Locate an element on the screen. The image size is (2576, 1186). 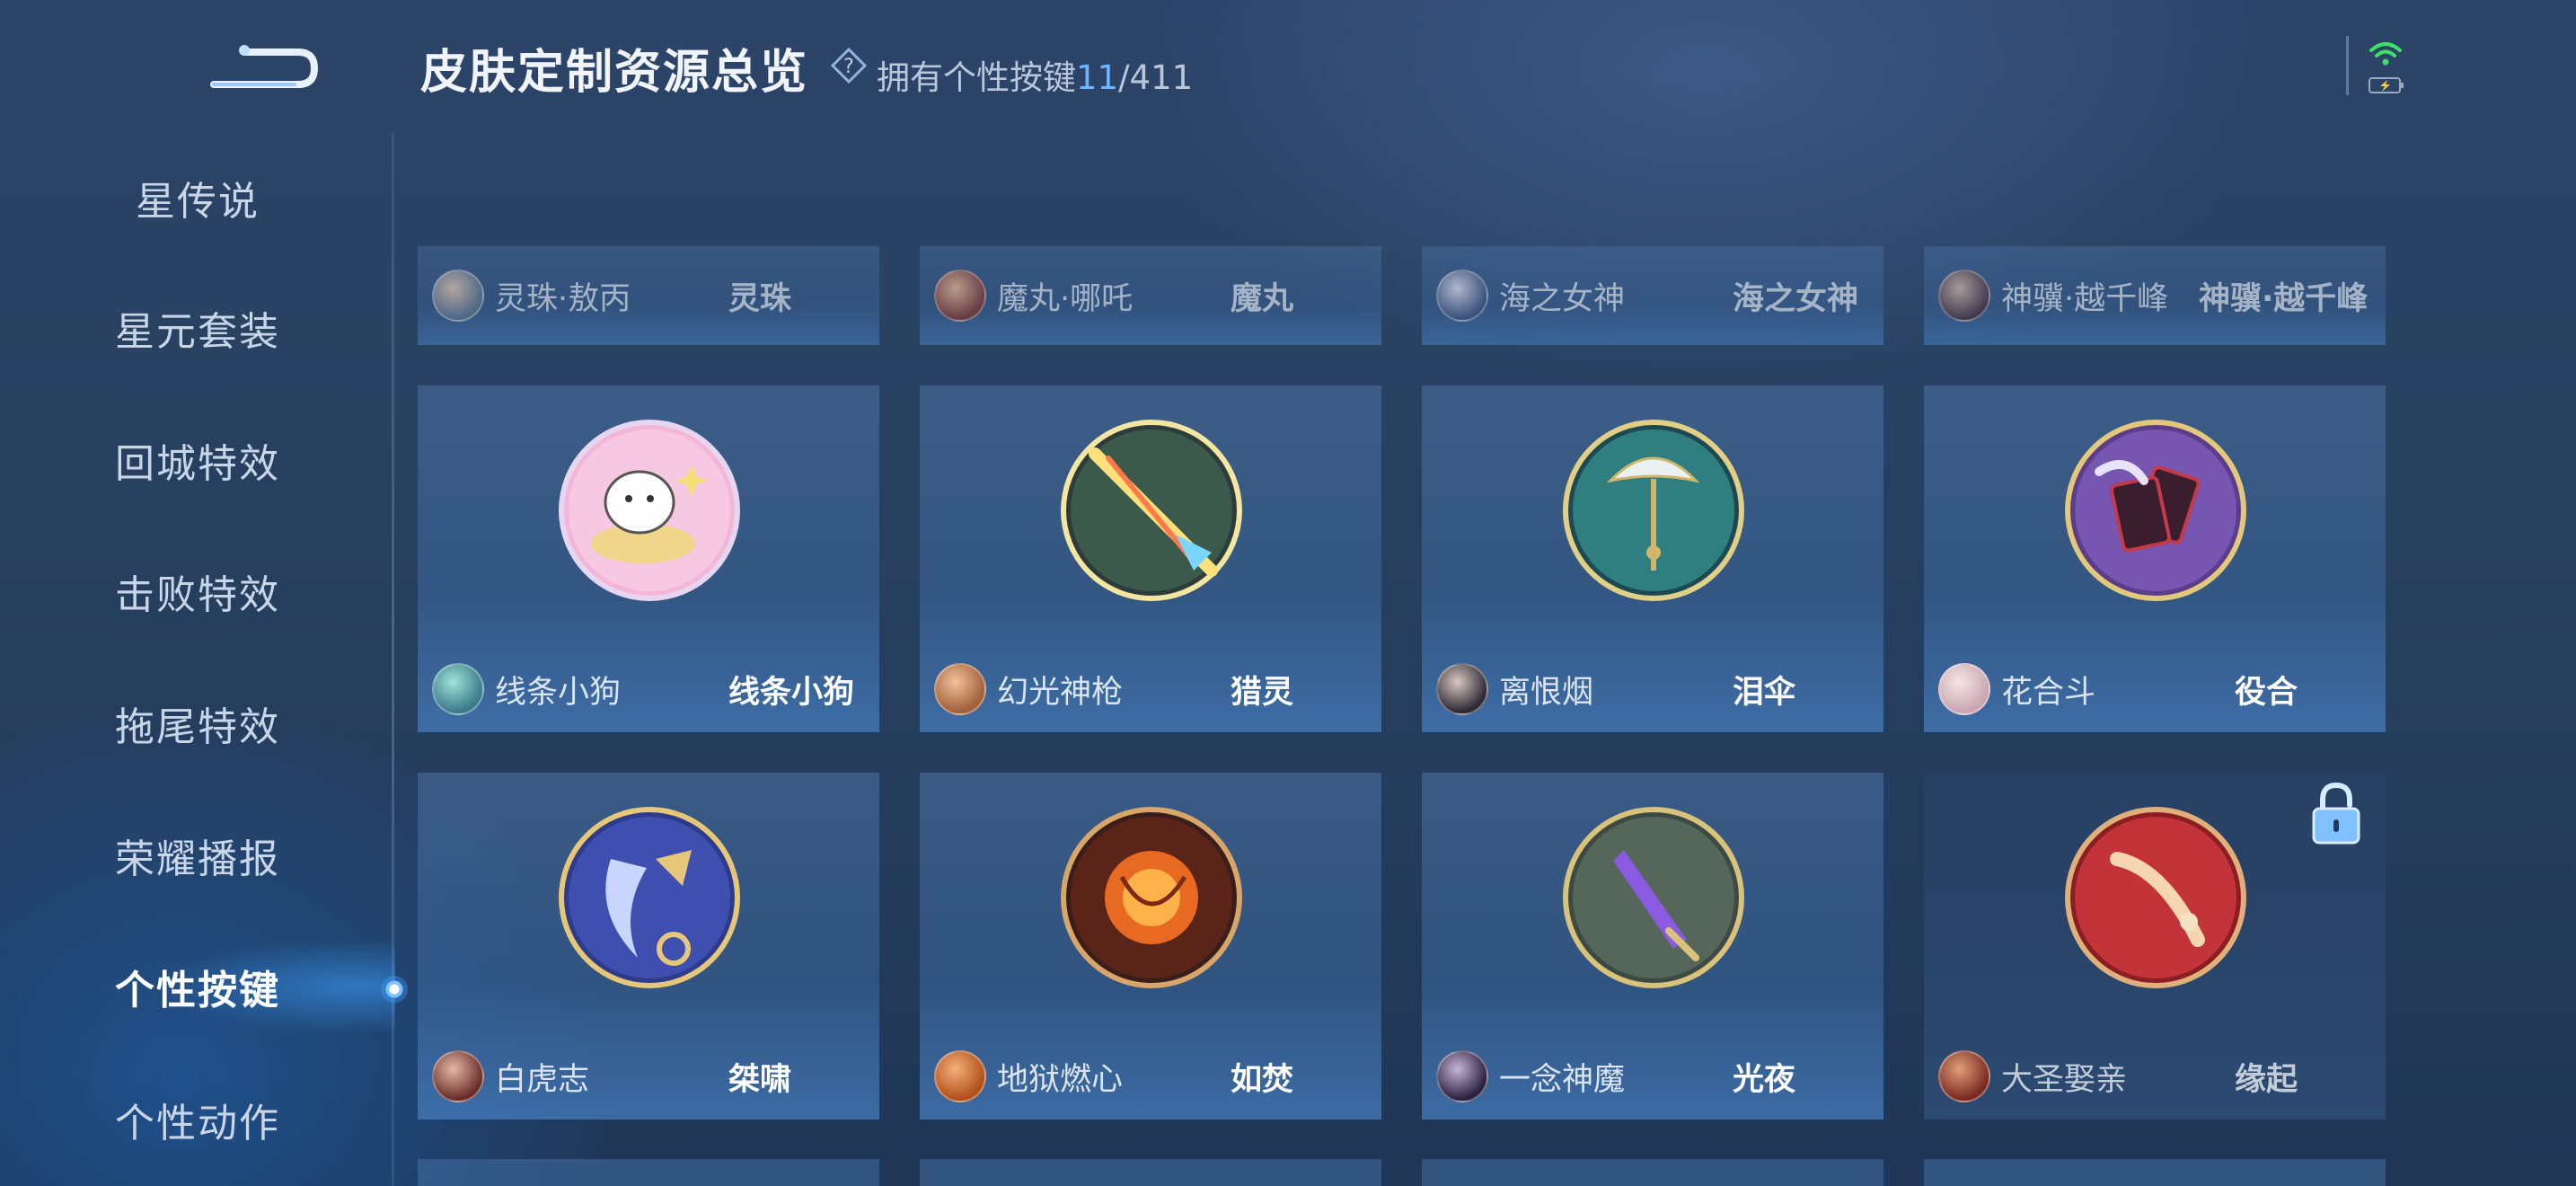
owned-count-label: 拥有个性按键11/411 is located at coordinates (1035, 74).